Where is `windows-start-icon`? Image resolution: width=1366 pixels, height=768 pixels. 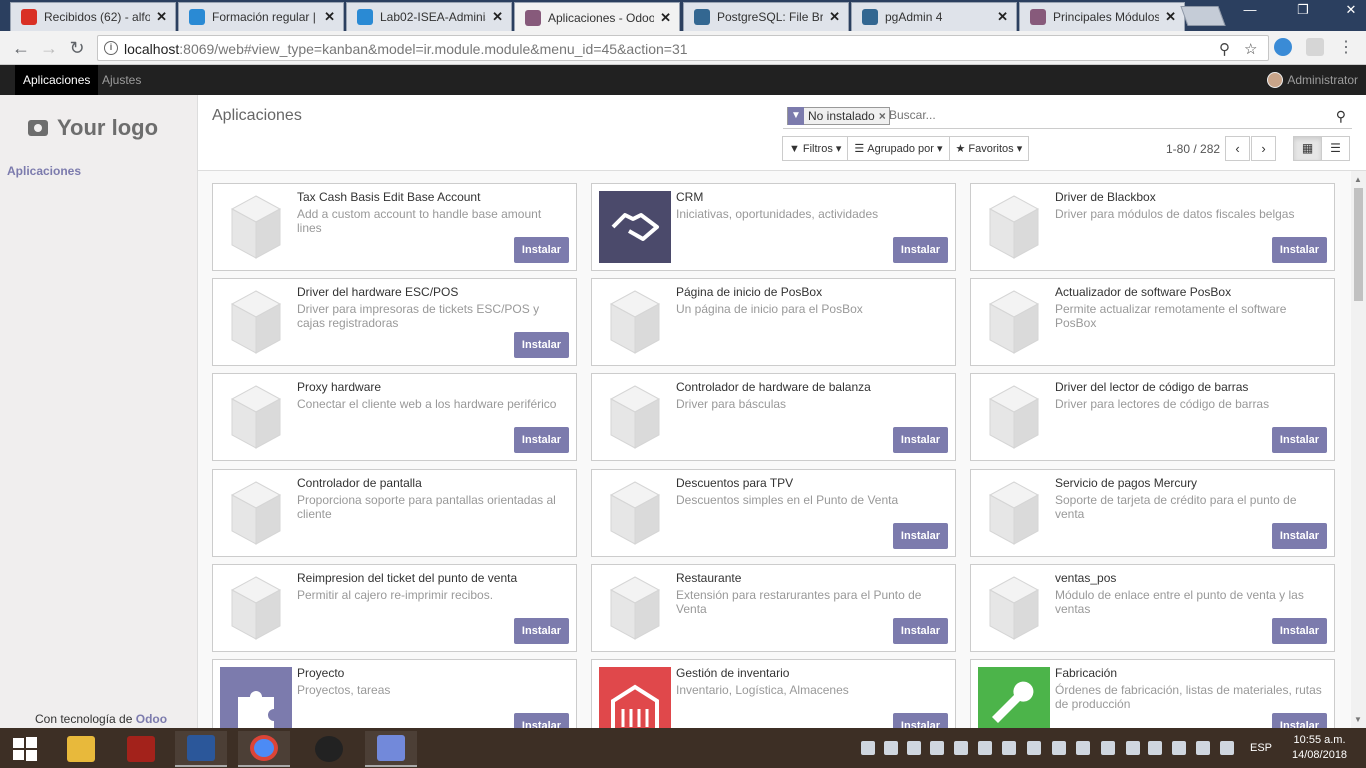 windows-start-icon is located at coordinates (25, 749).